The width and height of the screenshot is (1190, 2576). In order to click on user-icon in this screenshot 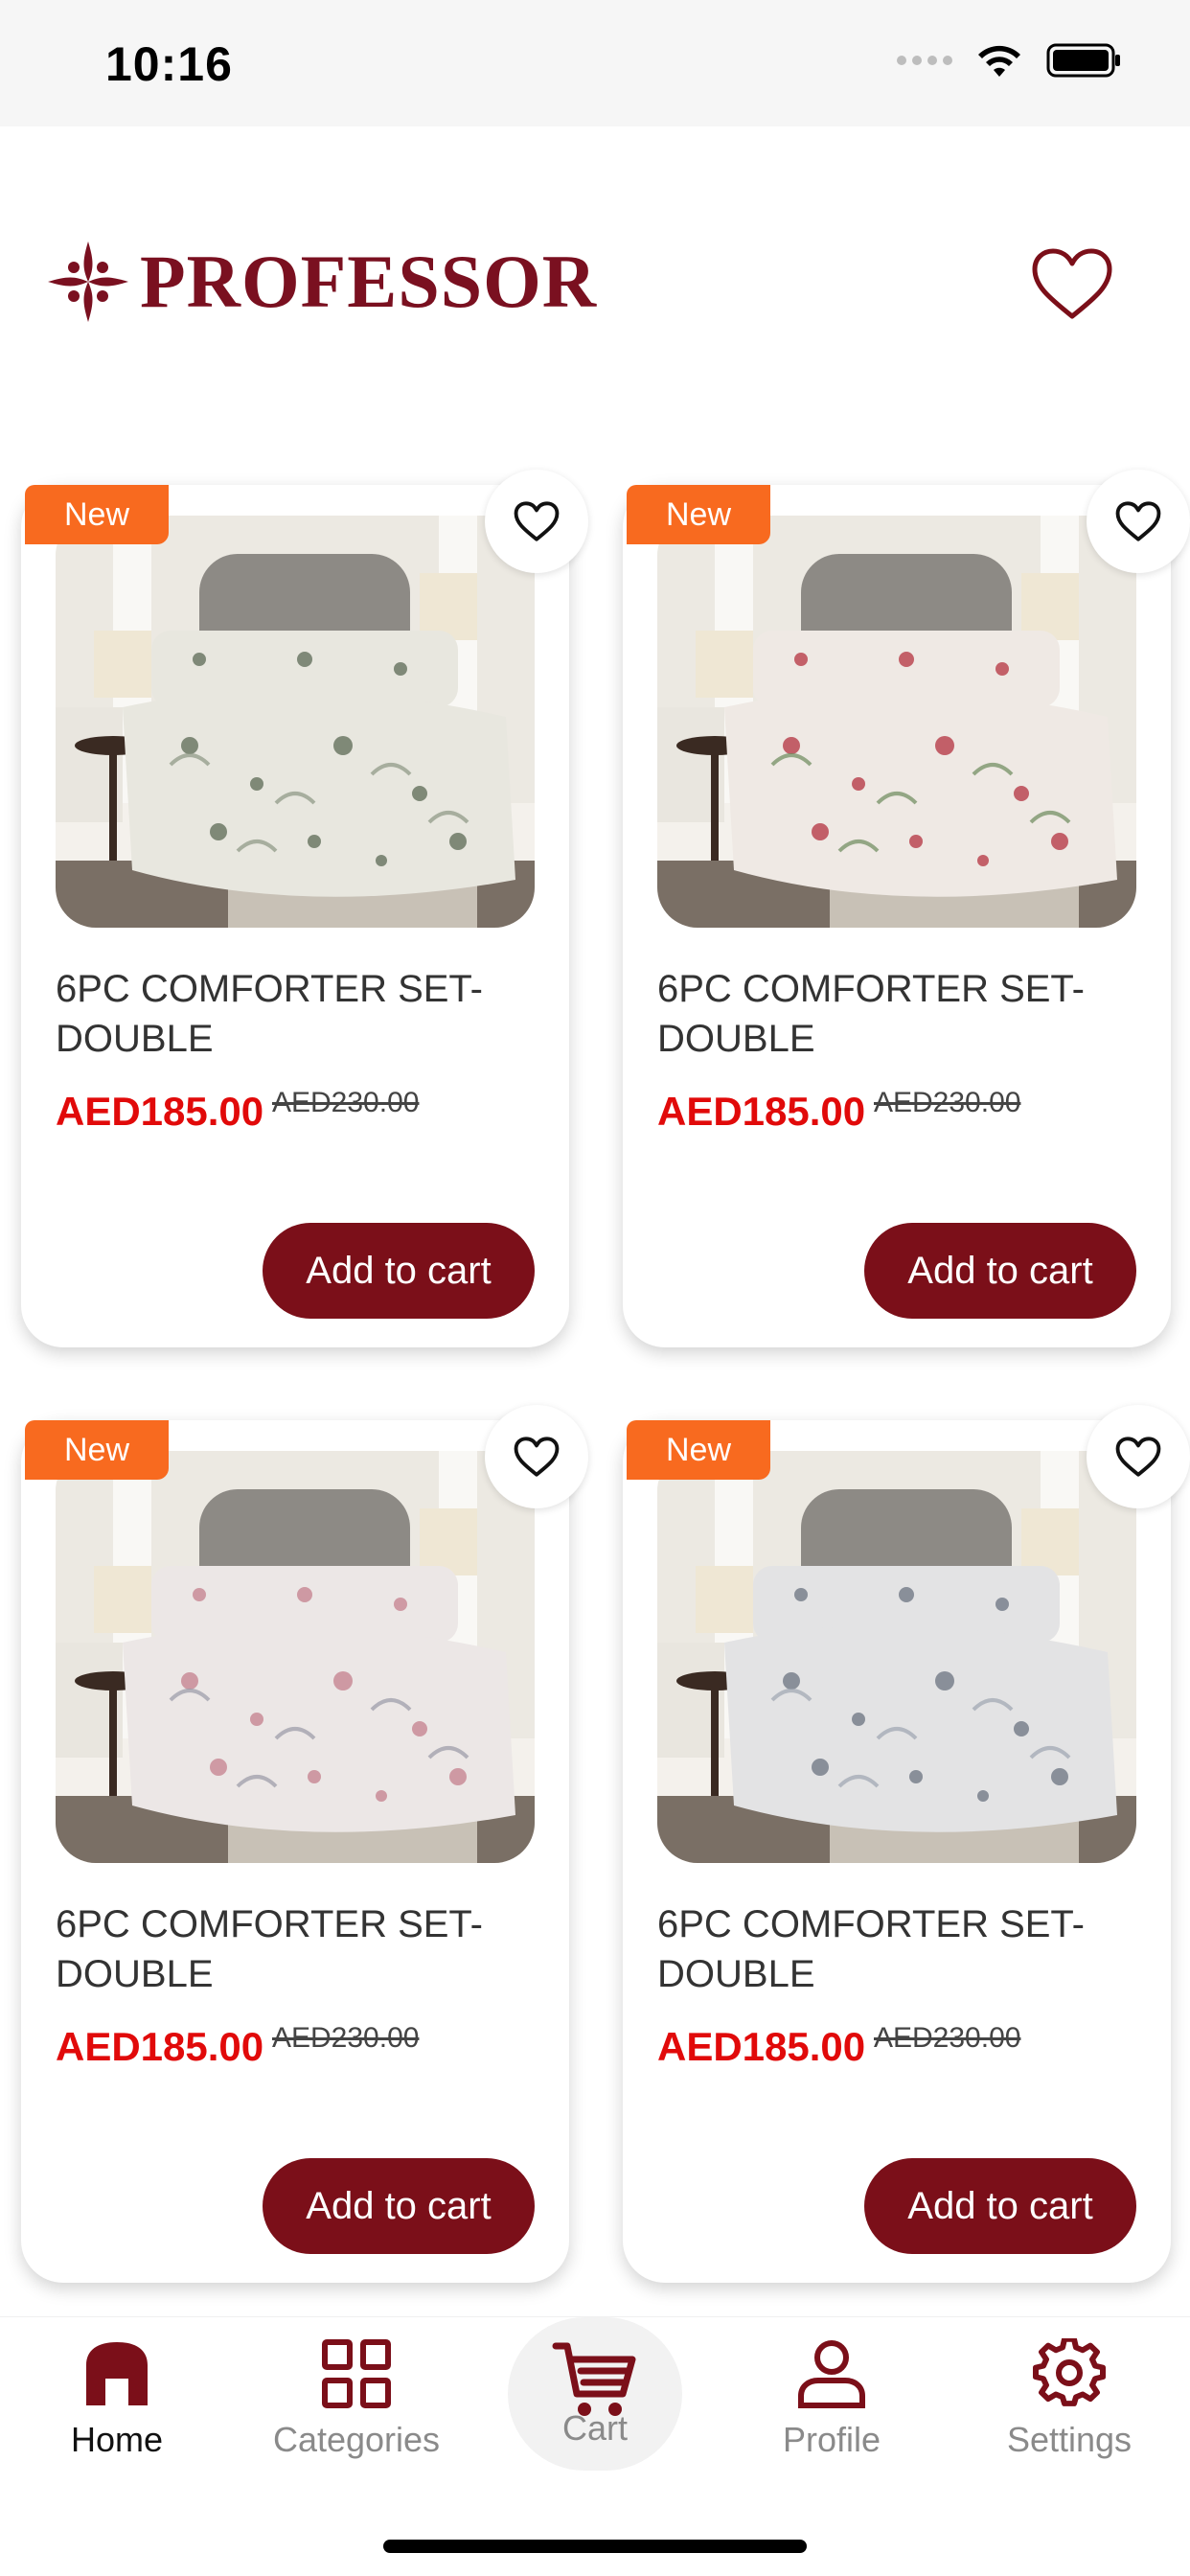, I will do `click(832, 2374)`.